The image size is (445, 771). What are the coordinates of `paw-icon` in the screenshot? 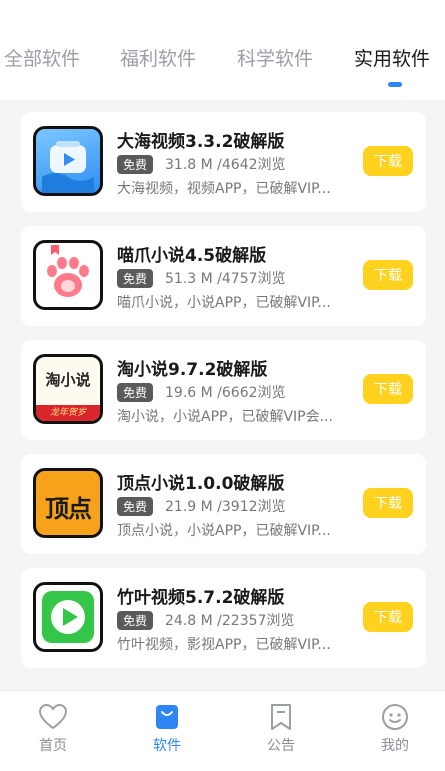 It's located at (68, 271).